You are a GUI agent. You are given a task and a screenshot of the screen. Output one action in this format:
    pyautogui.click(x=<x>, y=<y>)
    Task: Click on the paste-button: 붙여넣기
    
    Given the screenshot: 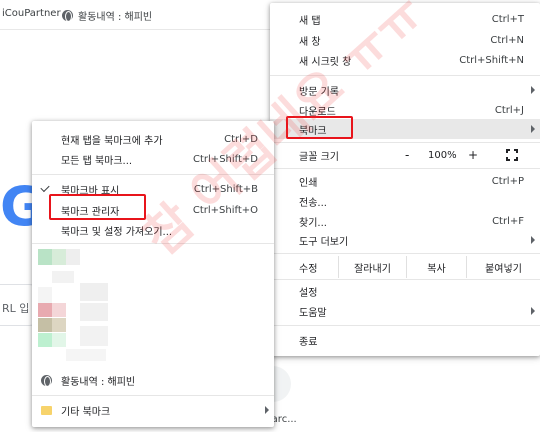 What is the action you would take?
    pyautogui.click(x=503, y=267)
    